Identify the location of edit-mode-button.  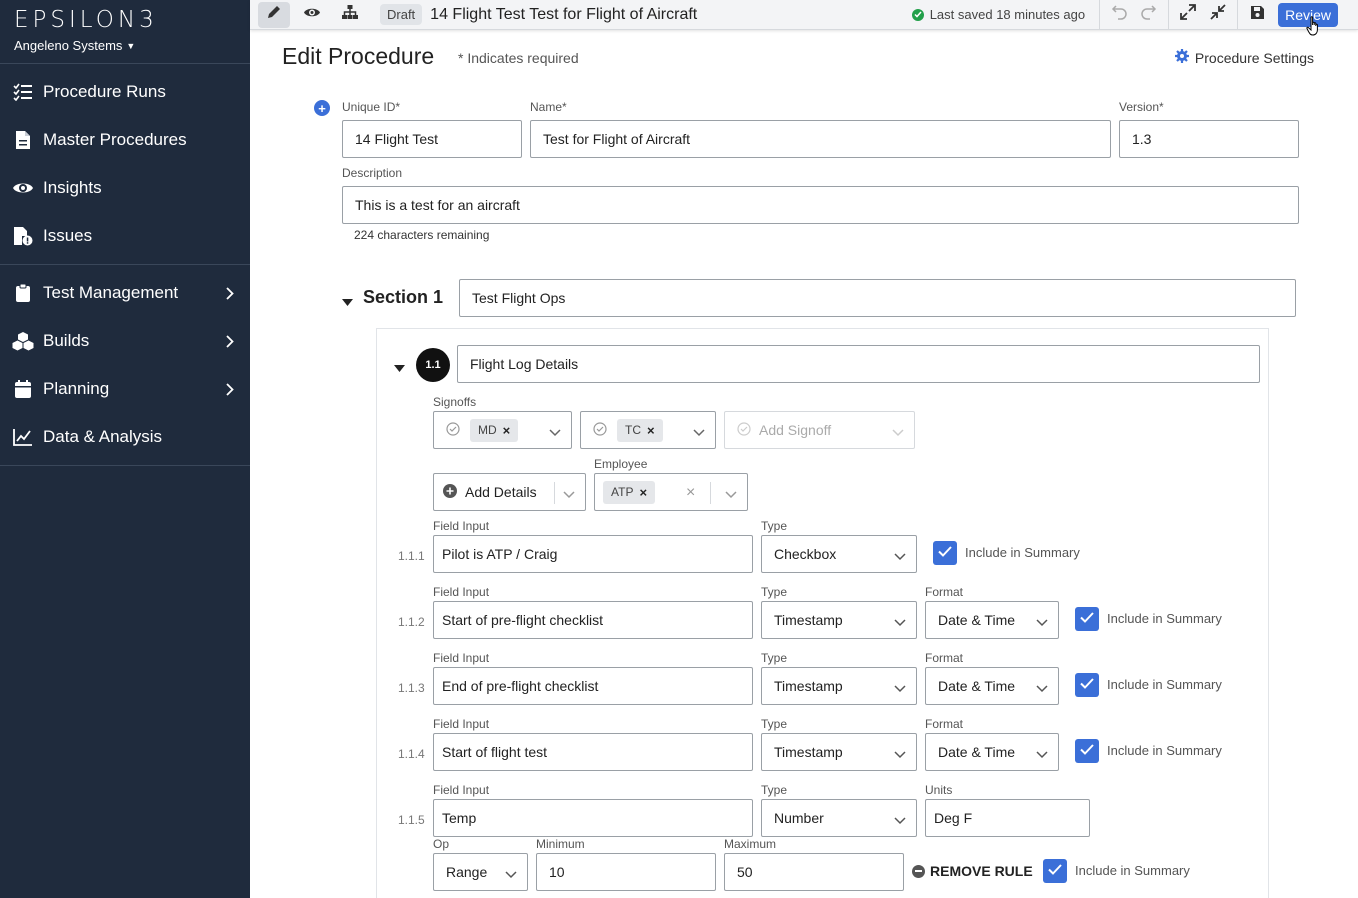
(274, 14).